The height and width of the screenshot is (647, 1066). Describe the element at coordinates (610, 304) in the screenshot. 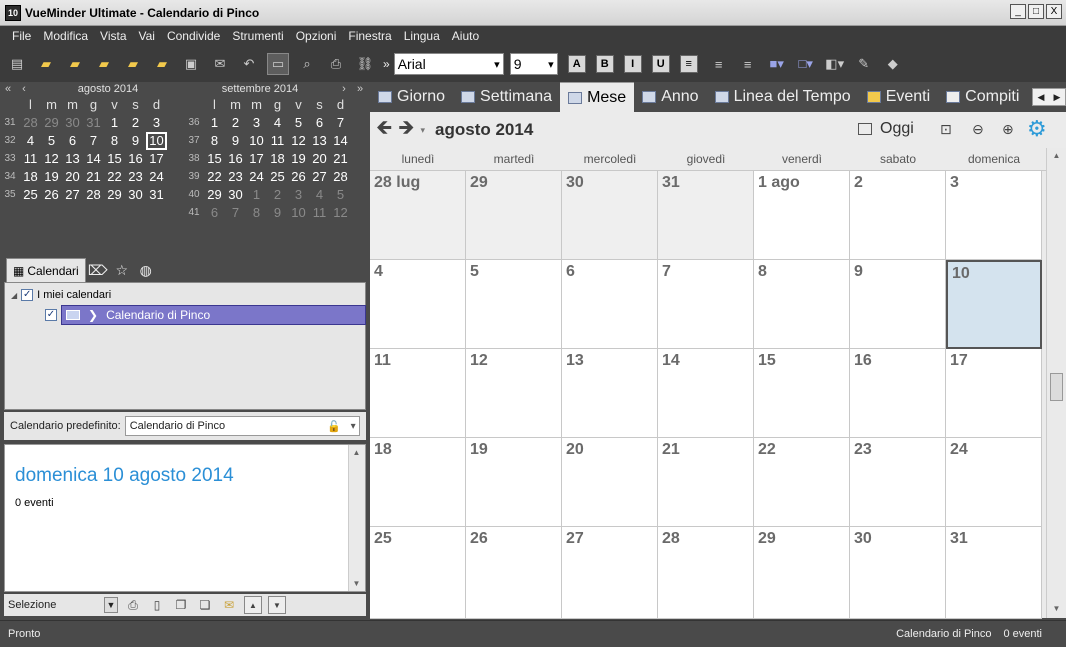

I see `day-cell: 6` at that location.